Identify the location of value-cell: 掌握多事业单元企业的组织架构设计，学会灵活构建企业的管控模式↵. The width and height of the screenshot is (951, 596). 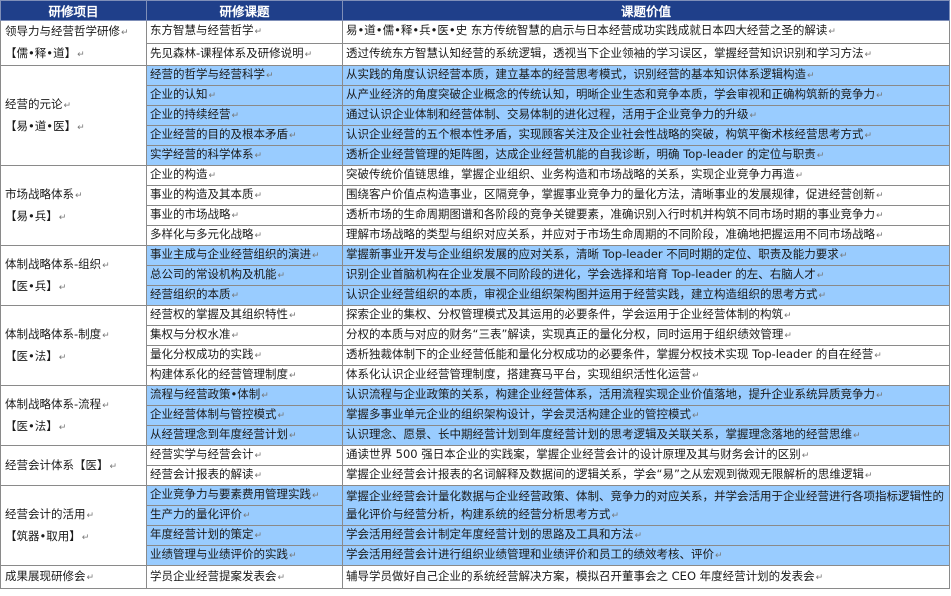
(646, 415).